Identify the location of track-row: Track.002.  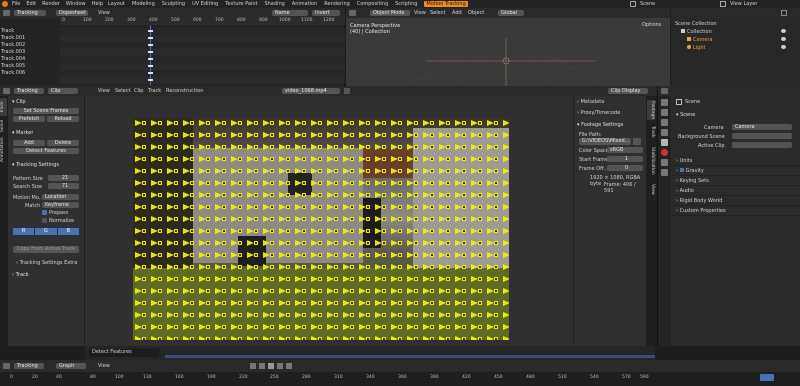
(30, 45).